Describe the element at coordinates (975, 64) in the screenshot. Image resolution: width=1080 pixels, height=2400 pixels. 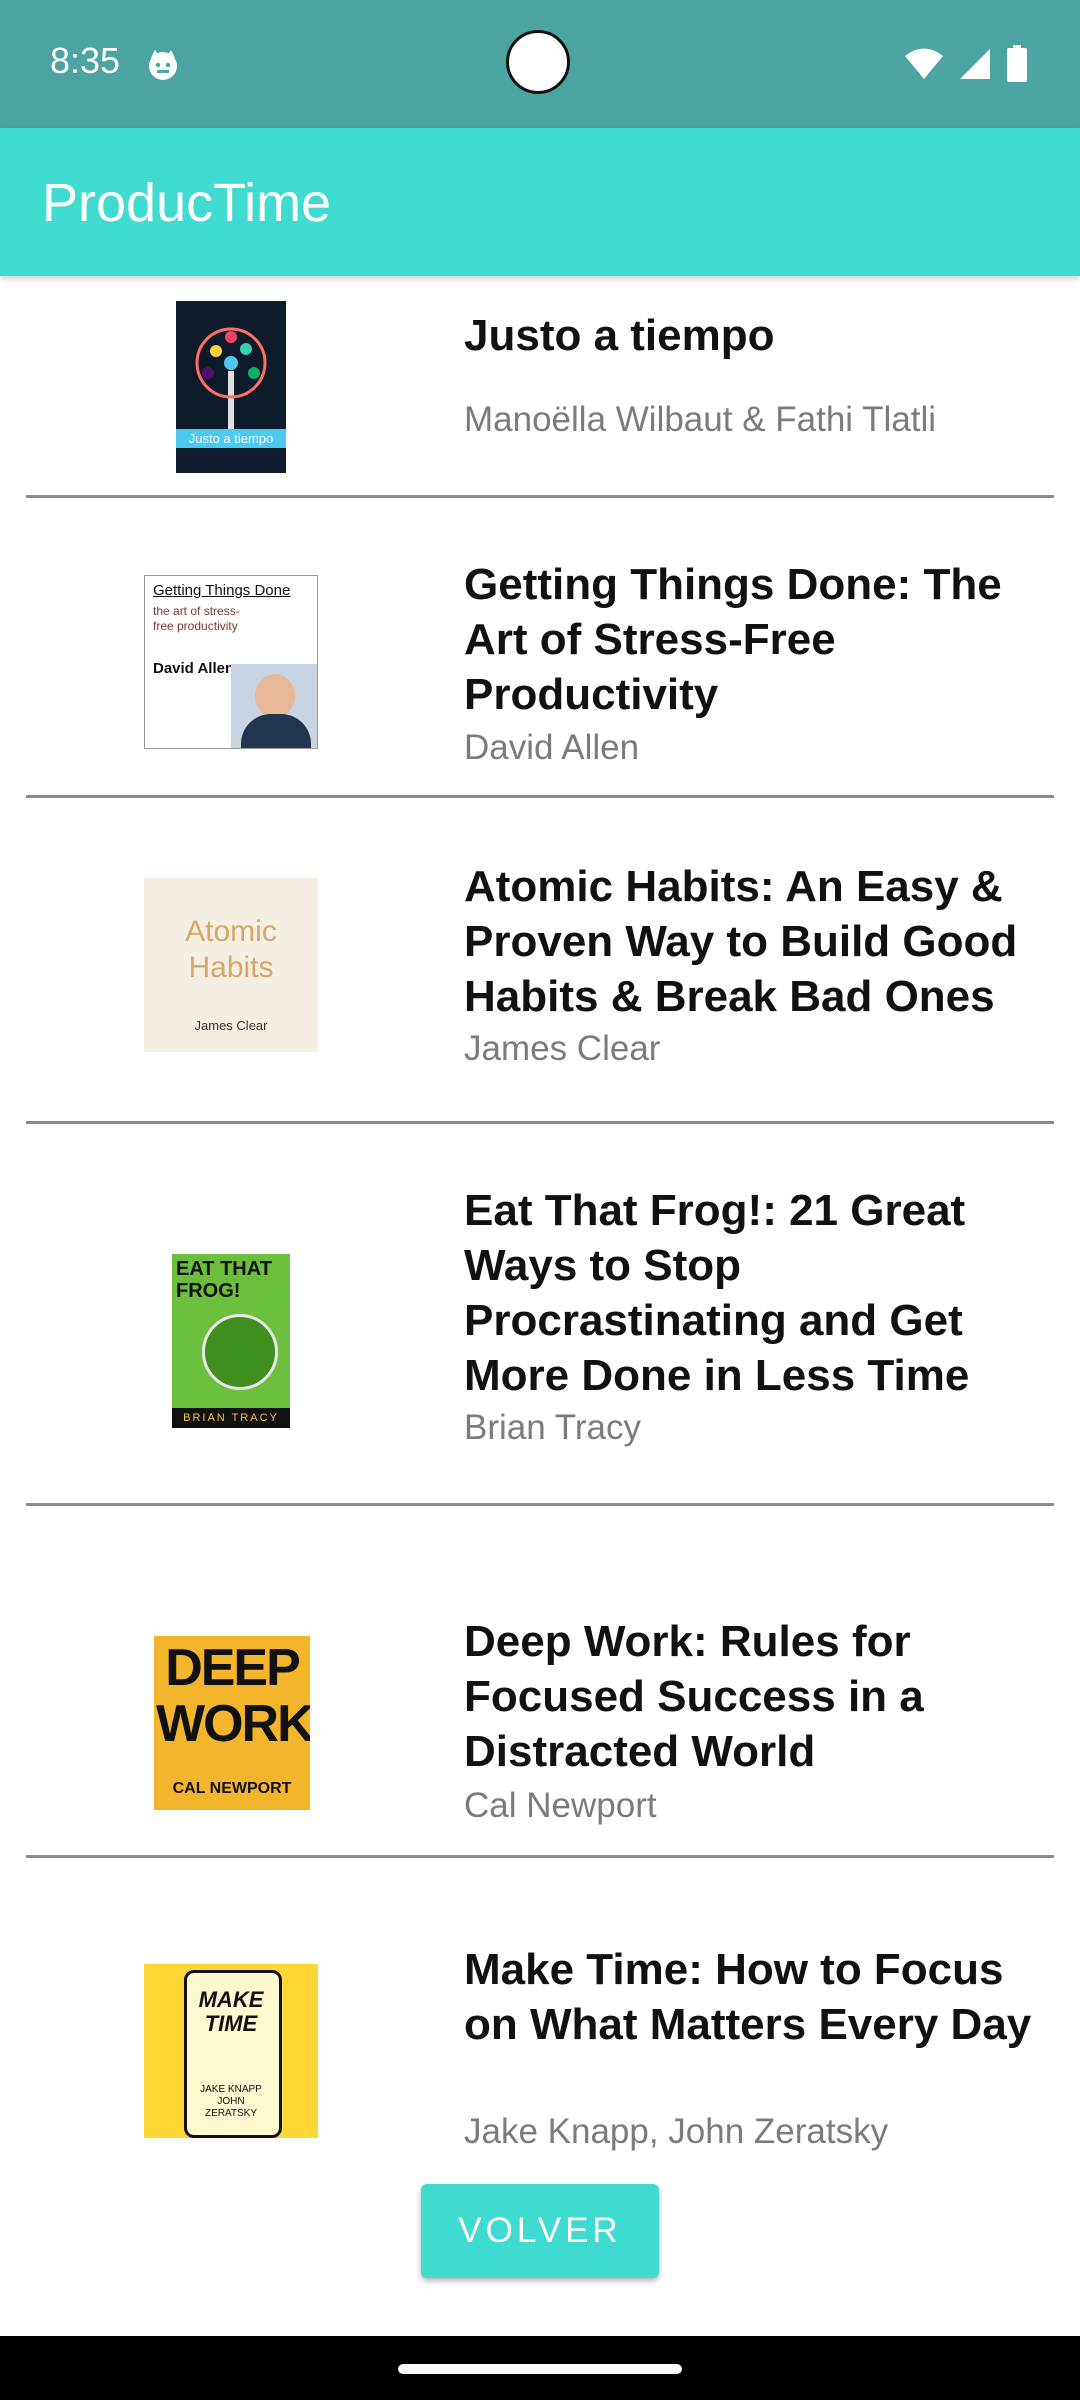
I see `signal-icon` at that location.